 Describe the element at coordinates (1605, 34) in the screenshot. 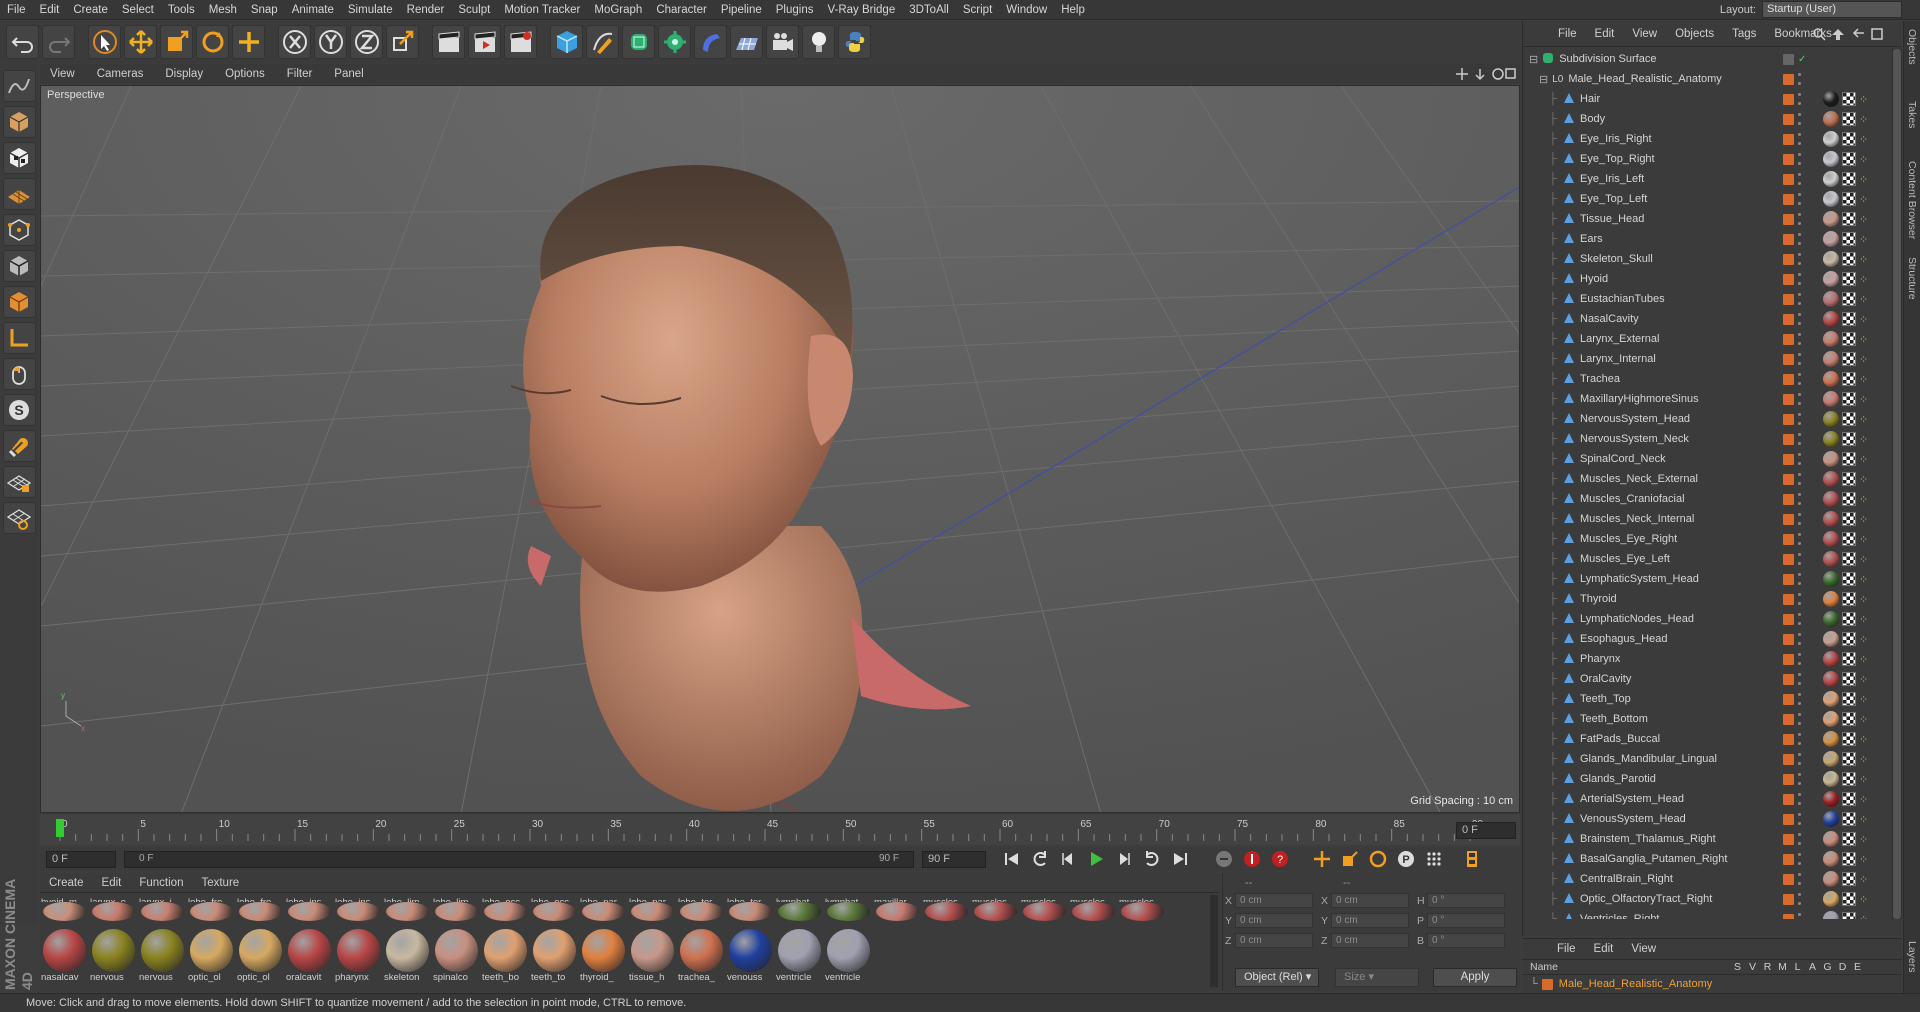

I see `om-menu-edit: Edit` at that location.